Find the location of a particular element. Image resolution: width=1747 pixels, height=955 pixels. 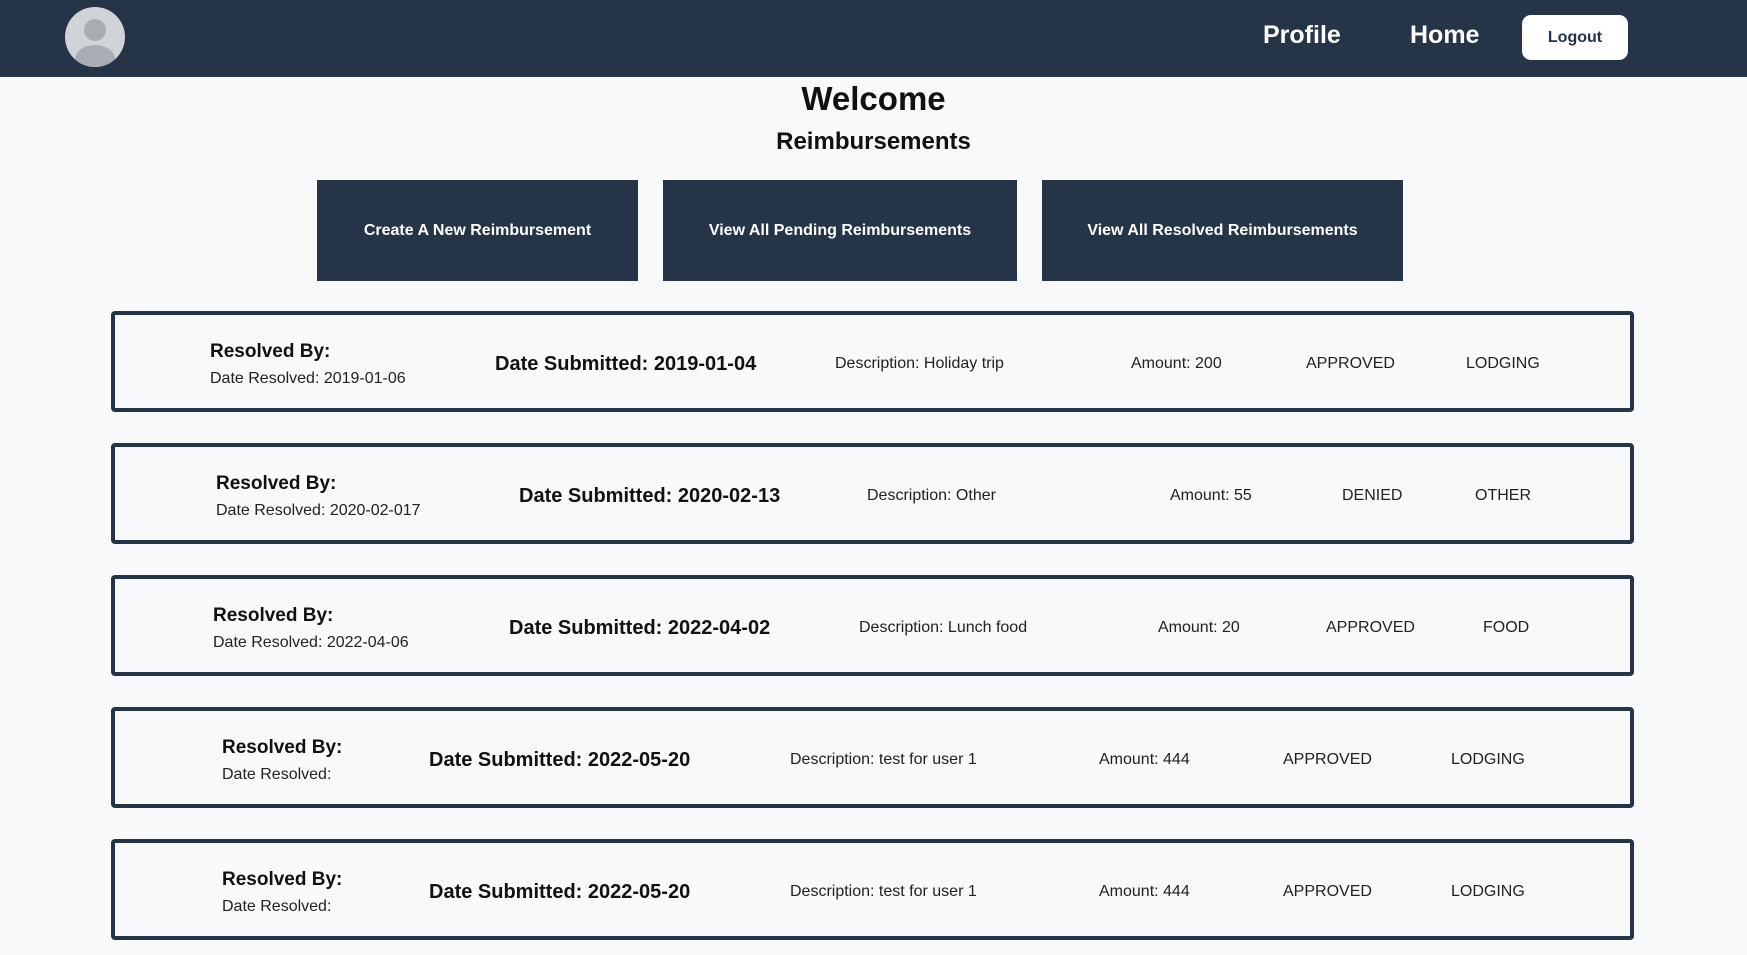

description: Description: Other is located at coordinates (931, 495).